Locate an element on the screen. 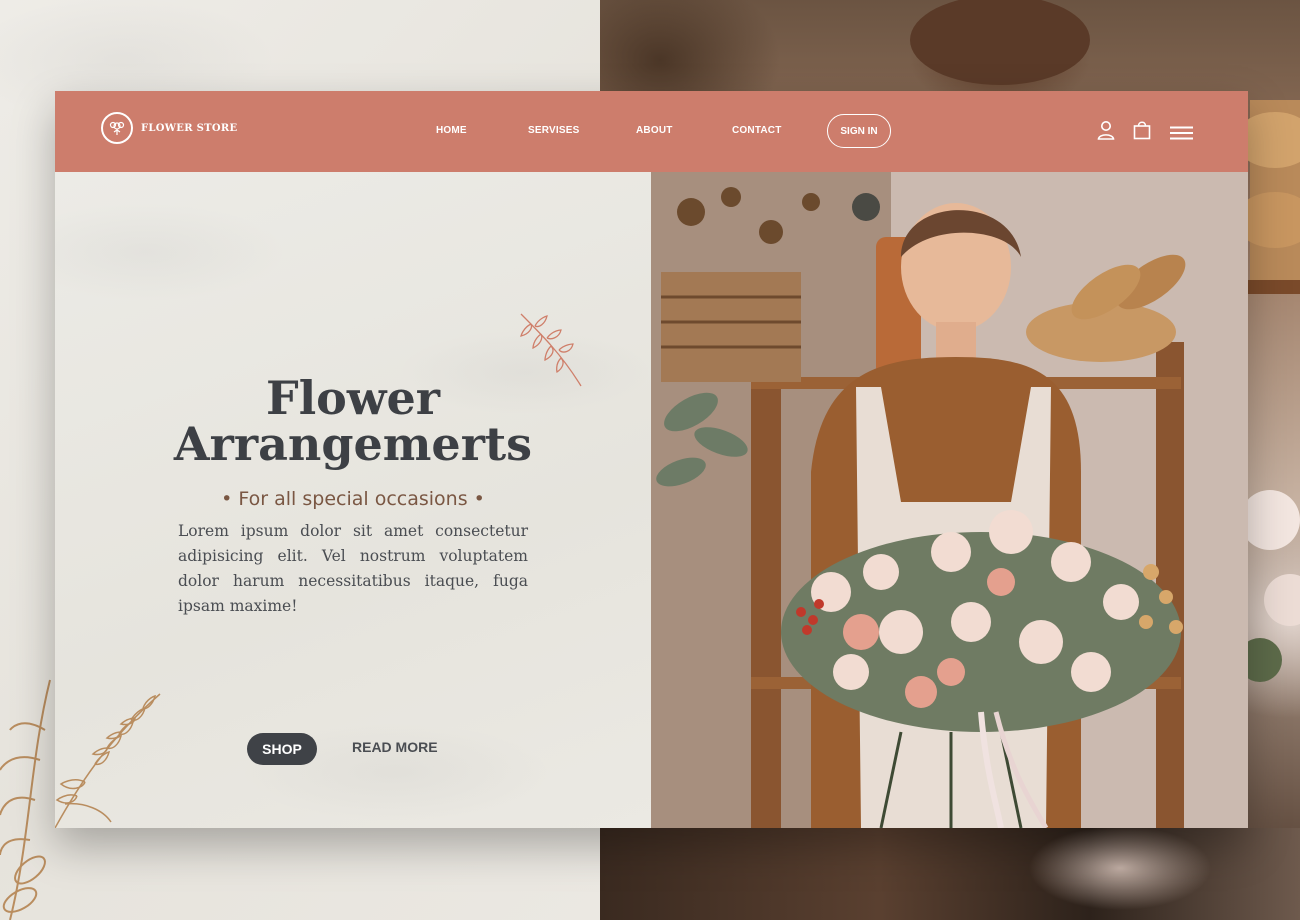 This screenshot has width=1300, height=920. hero-title: Flower Arrangemerts is located at coordinates (353, 421).